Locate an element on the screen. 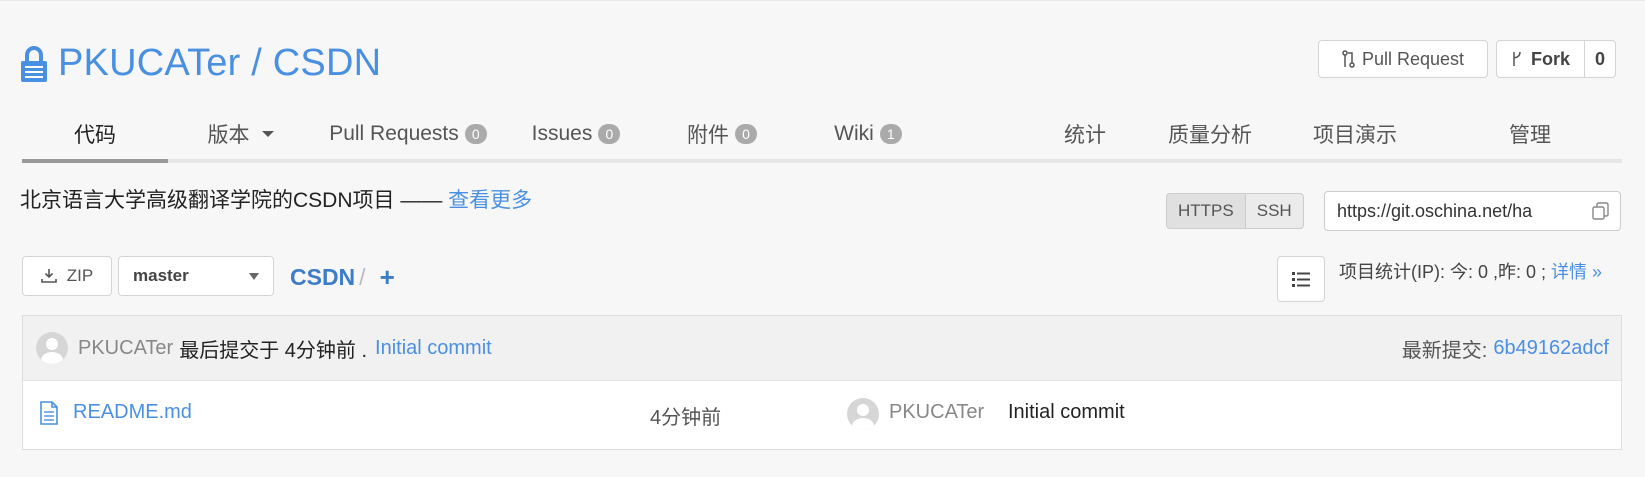  stats-details-link: 详情 » is located at coordinates (1576, 272).